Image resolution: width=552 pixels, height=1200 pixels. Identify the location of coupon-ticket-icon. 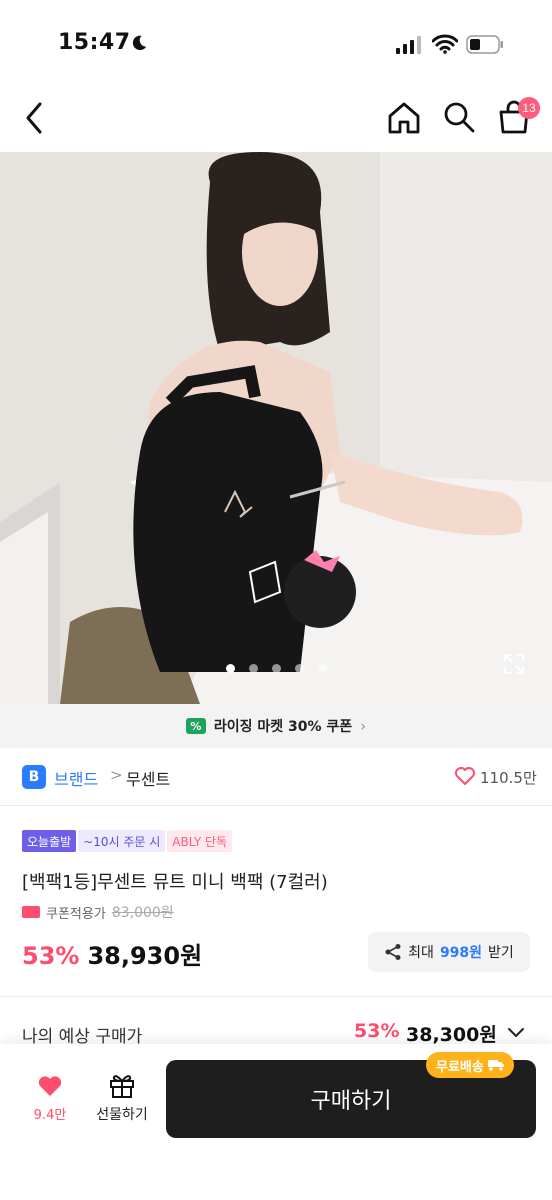
(31, 912).